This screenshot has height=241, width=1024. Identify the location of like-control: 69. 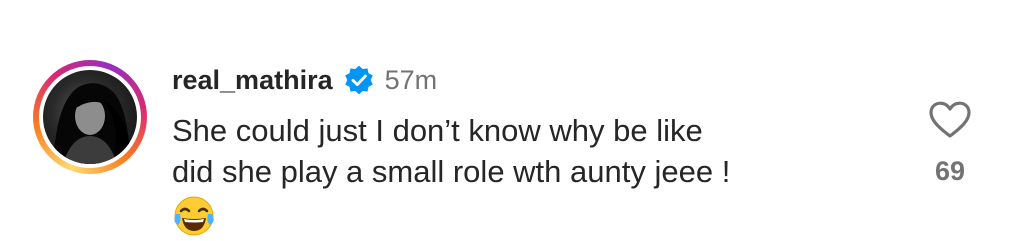
(950, 143).